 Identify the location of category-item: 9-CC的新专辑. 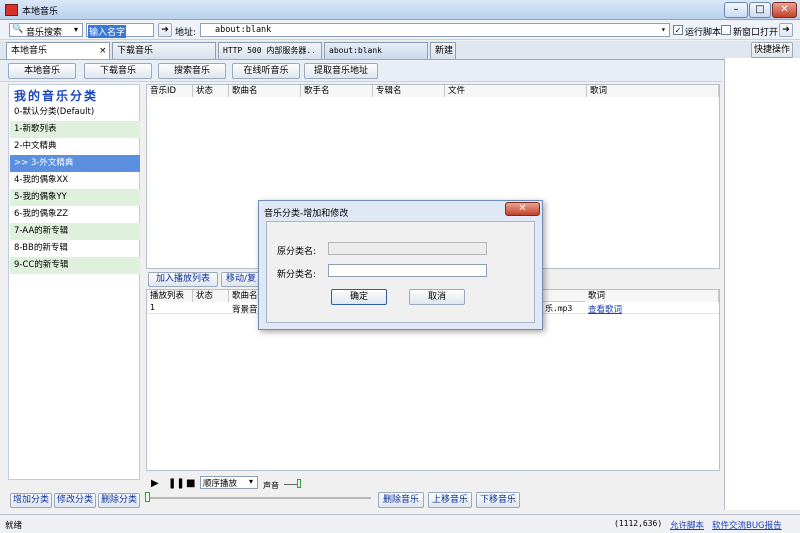
(75, 265).